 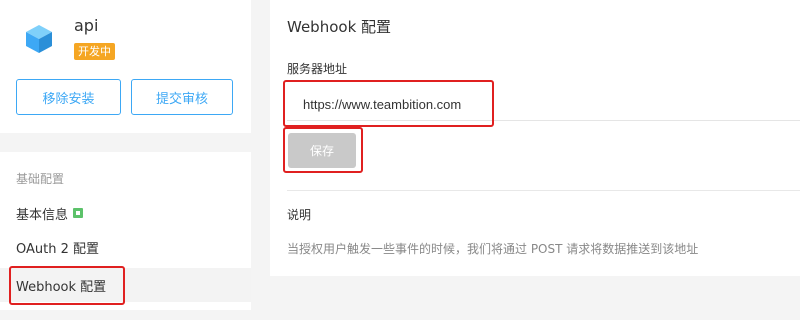 What do you see at coordinates (322, 150) in the screenshot?
I see `save-button: 保存` at bounding box center [322, 150].